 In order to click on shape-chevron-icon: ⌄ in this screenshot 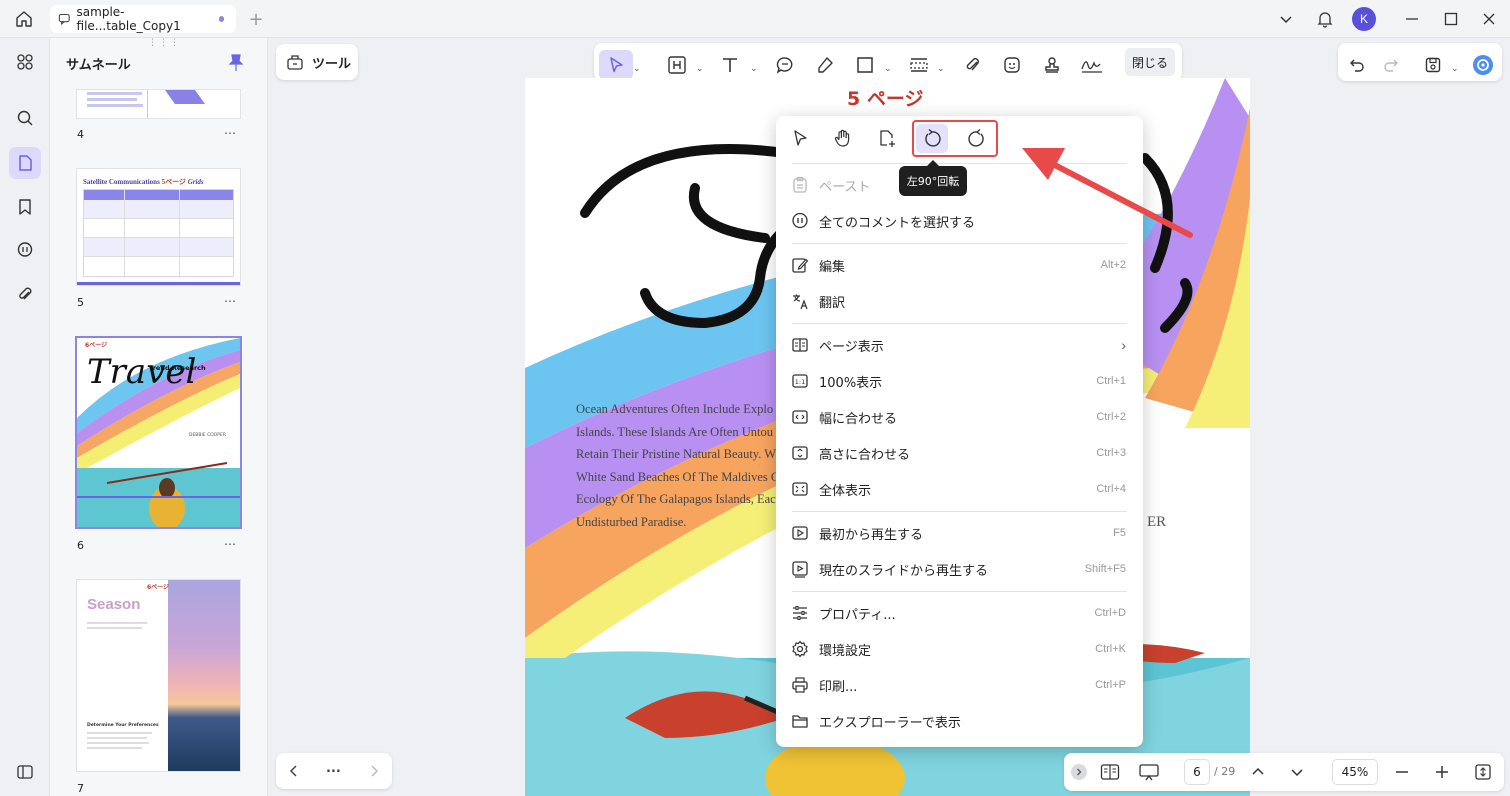, I will do `click(888, 69)`.